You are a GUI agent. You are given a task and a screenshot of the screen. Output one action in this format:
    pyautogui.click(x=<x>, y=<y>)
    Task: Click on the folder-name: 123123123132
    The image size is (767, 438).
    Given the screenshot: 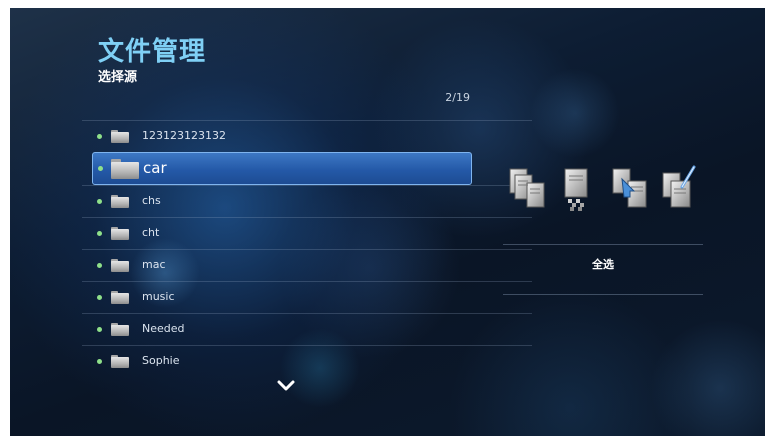 What is the action you would take?
    pyautogui.click(x=184, y=135)
    